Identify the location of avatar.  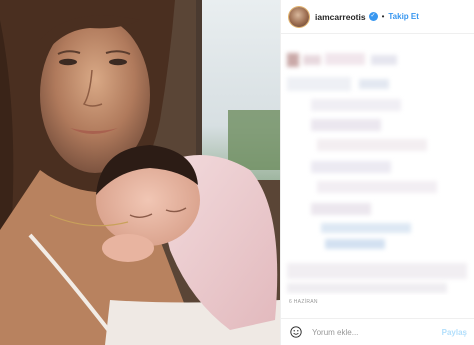
(299, 16).